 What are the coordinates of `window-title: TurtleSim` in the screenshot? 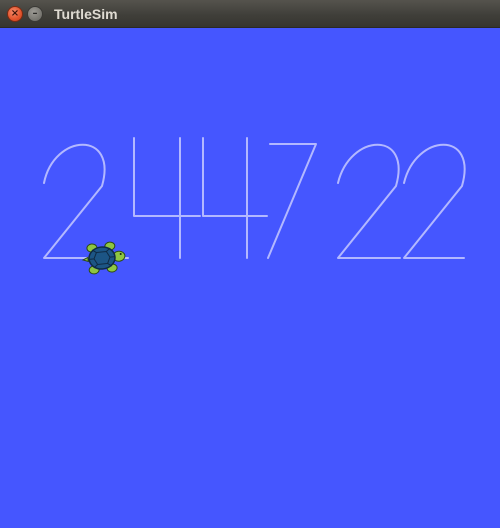 It's located at (86, 14).